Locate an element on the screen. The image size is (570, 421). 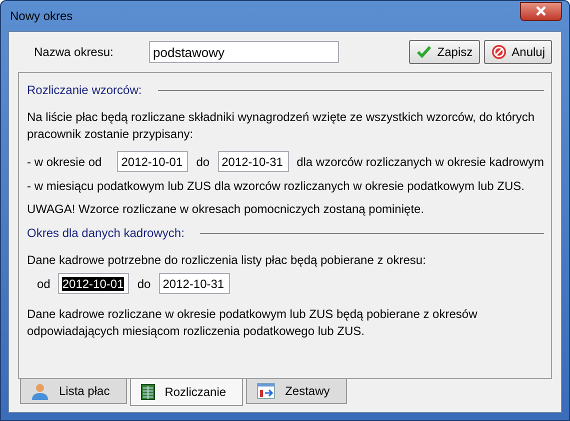
note-text: UWAGA! Wzorce rozliczane w okresach pomocniczych zostaną pominięte. is located at coordinates (226, 209).